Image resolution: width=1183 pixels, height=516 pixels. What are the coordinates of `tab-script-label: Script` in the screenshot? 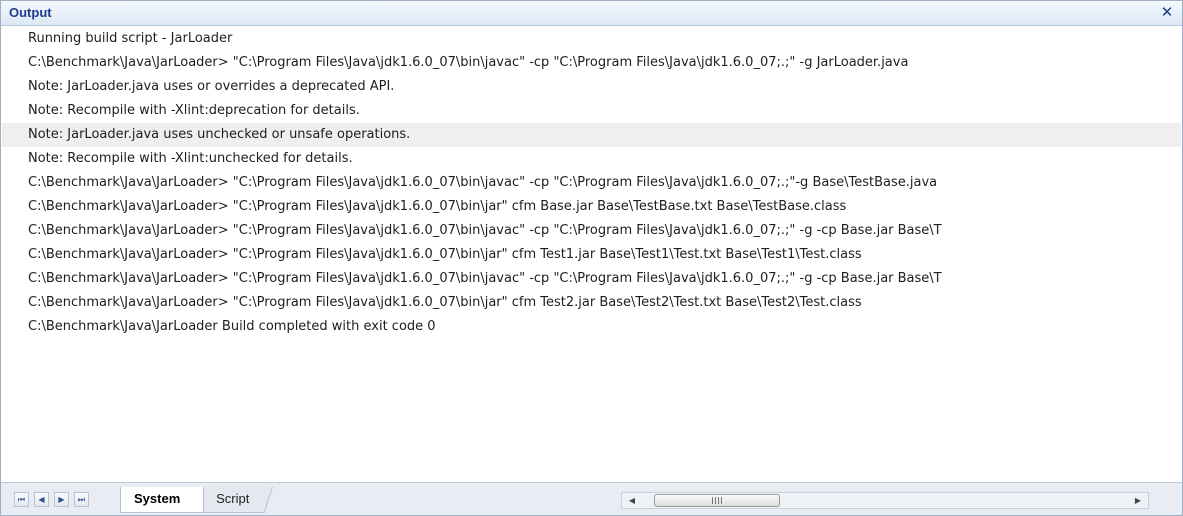 It's located at (233, 498).